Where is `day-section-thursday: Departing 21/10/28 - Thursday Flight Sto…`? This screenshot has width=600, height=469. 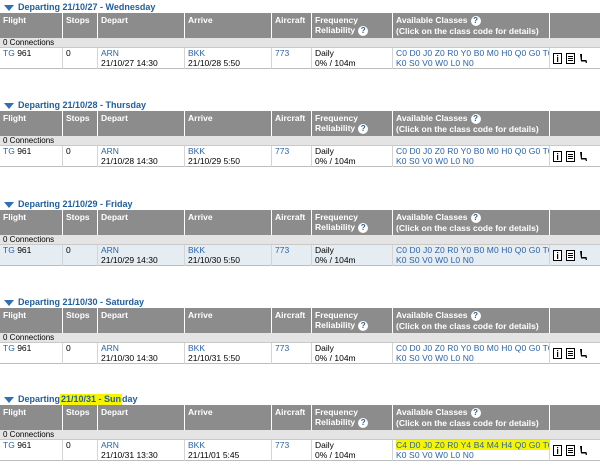 day-section-thursday: Departing 21/10/28 - Thursday Flight Sto… is located at coordinates (300, 132).